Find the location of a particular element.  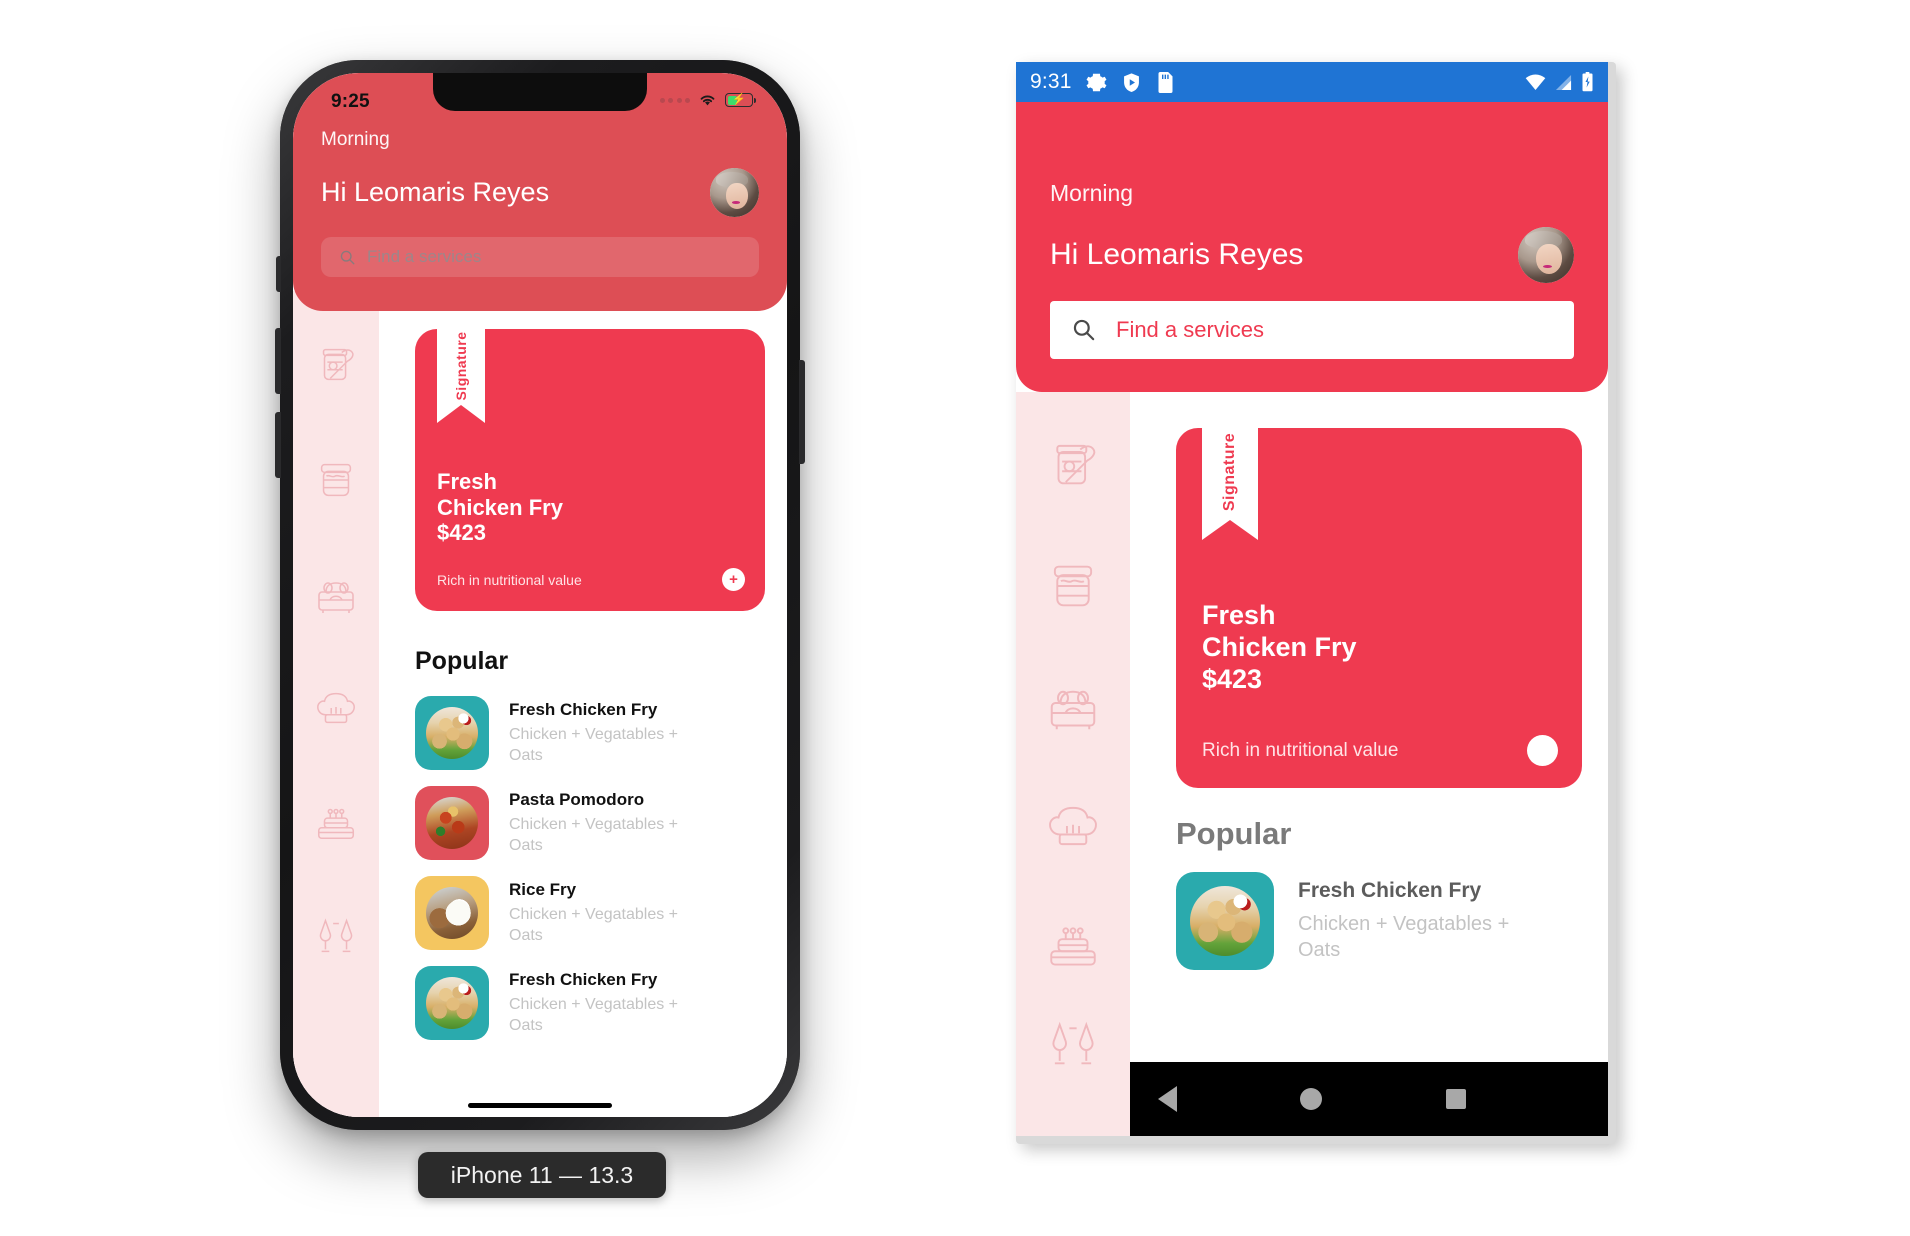

ios-device-label: iPhone 11 — 13.3 is located at coordinates (542, 1175).